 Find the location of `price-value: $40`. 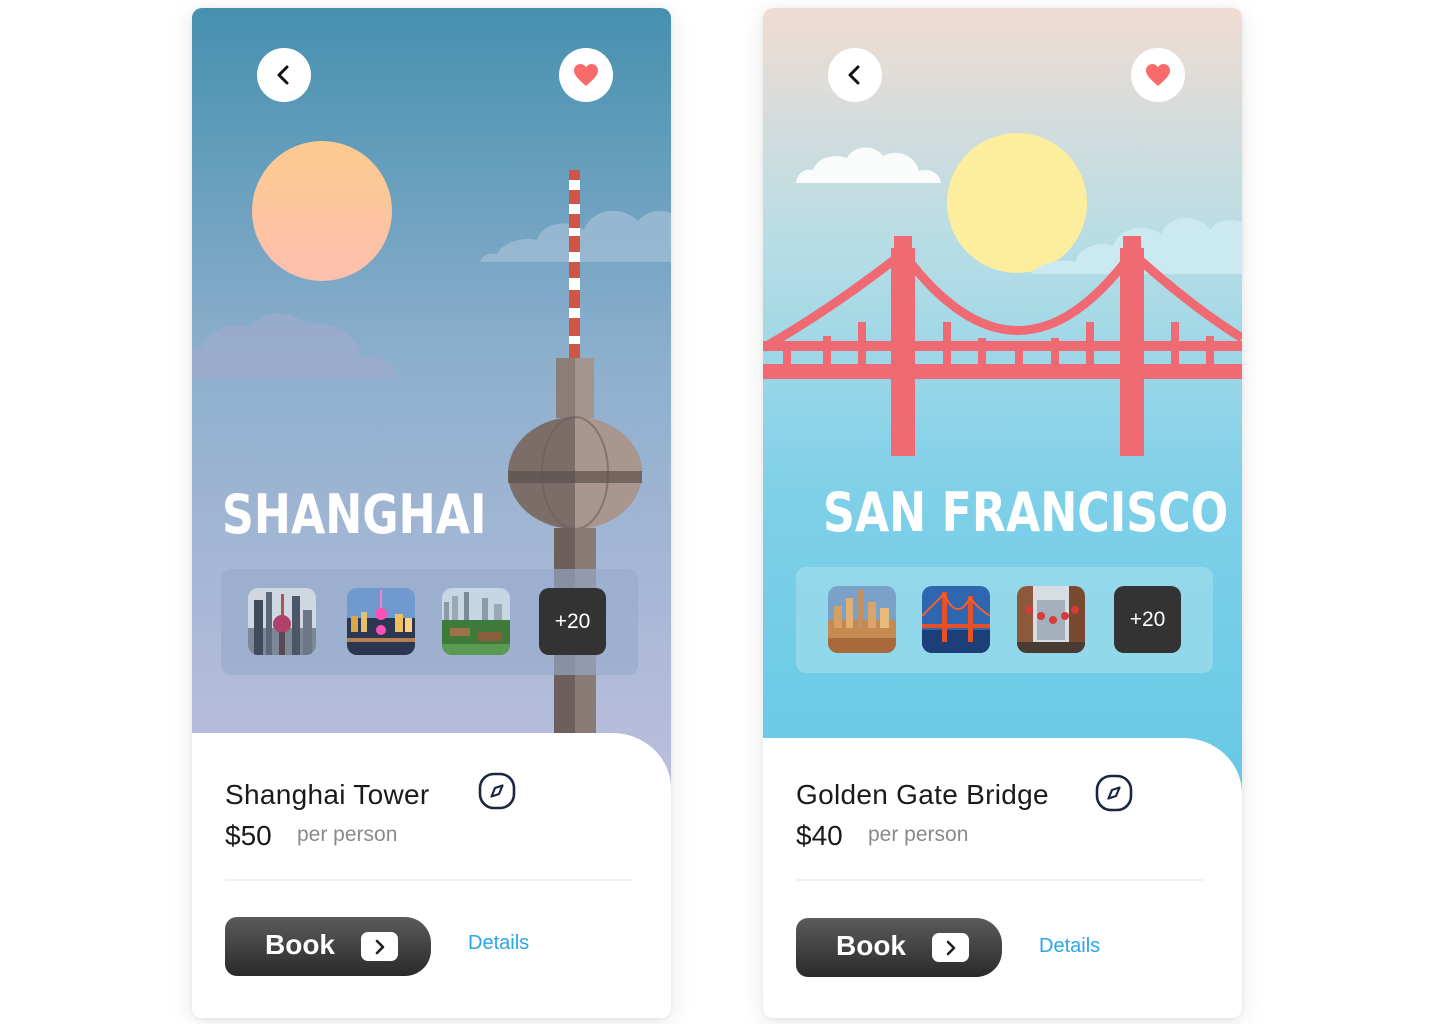

price-value: $40 is located at coordinates (819, 835).